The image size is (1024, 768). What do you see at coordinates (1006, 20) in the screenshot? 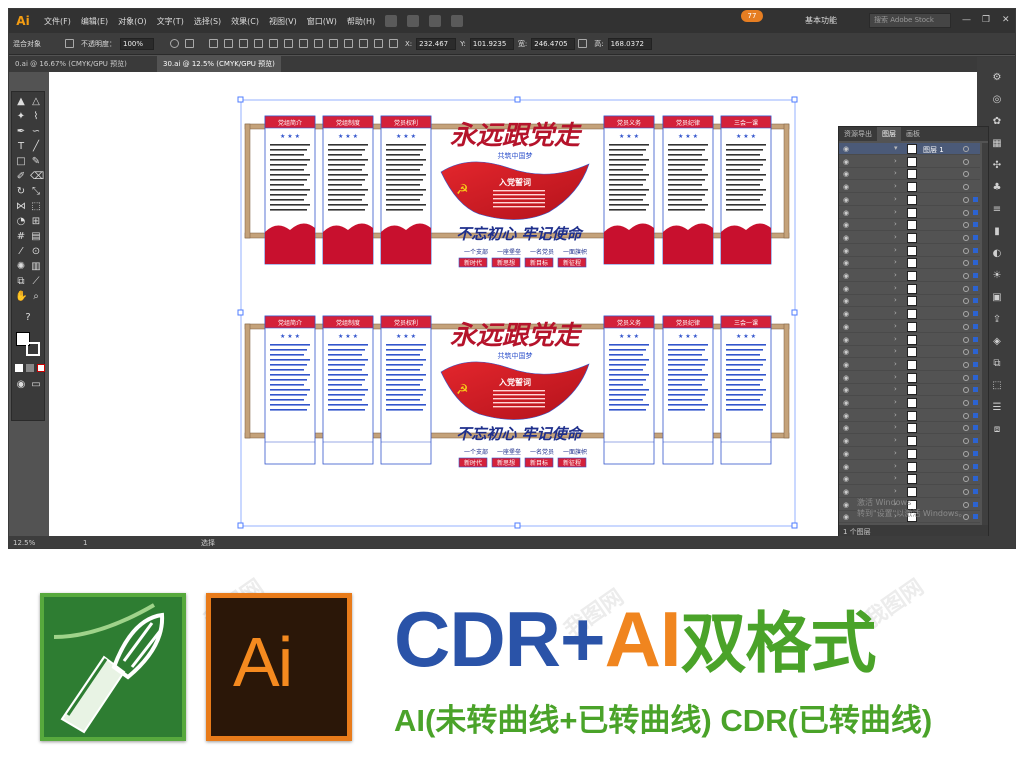
I see `close-button: ✕` at bounding box center [1006, 20].